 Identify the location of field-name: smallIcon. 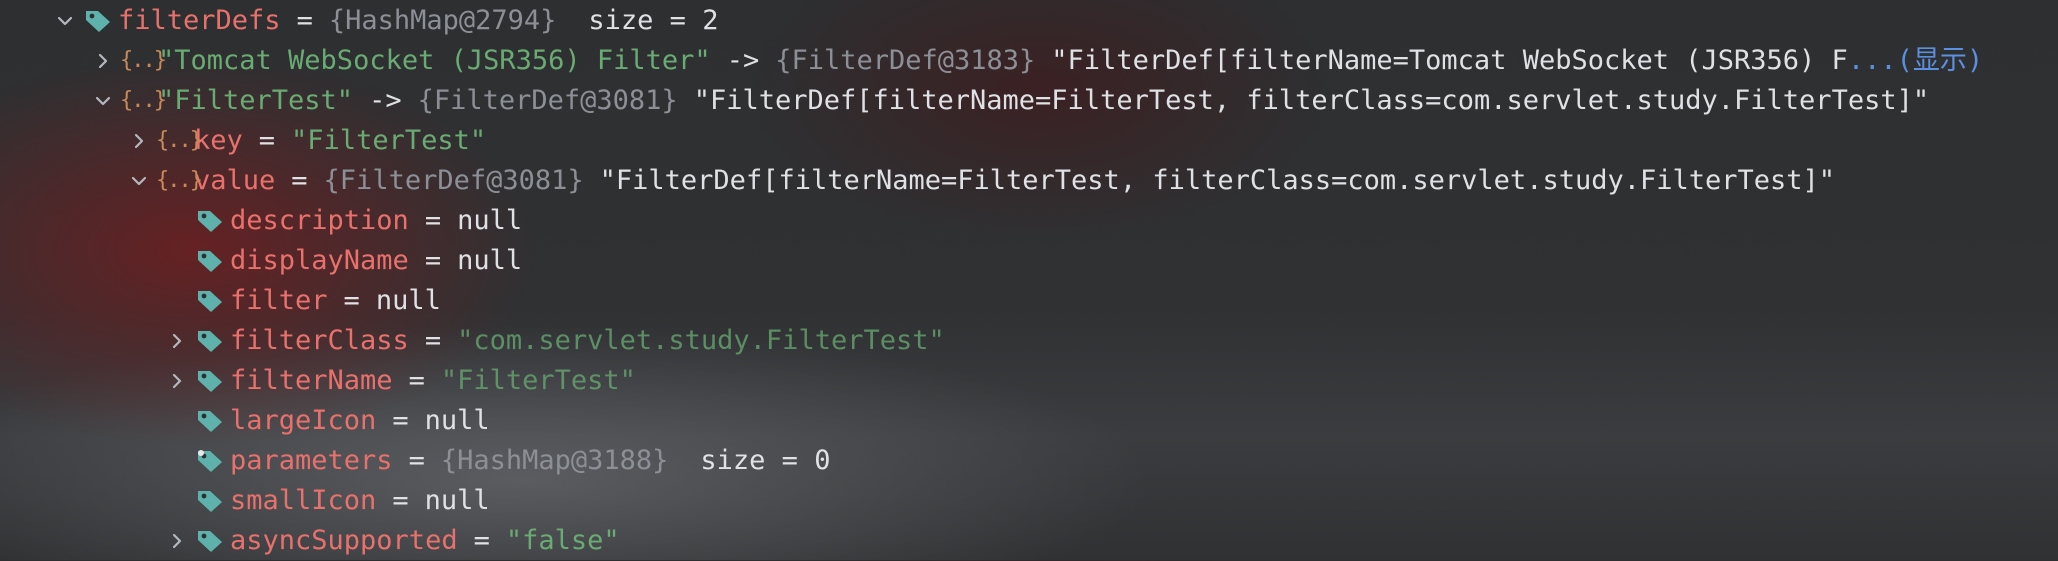
(303, 500).